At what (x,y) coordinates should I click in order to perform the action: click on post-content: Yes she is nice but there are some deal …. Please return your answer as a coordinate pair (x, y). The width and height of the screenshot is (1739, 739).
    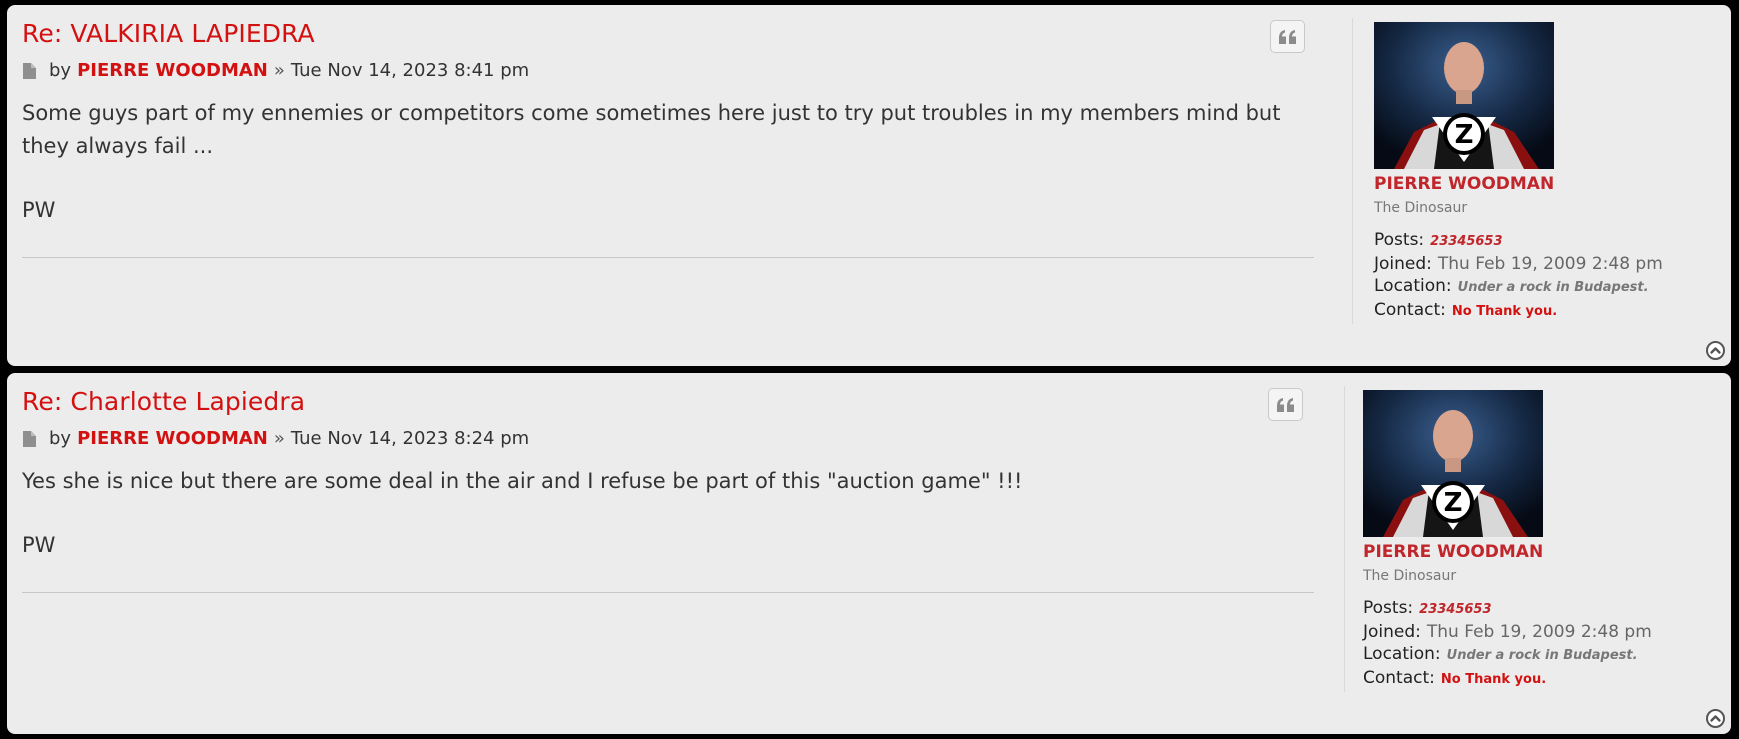
    Looking at the image, I should click on (657, 513).